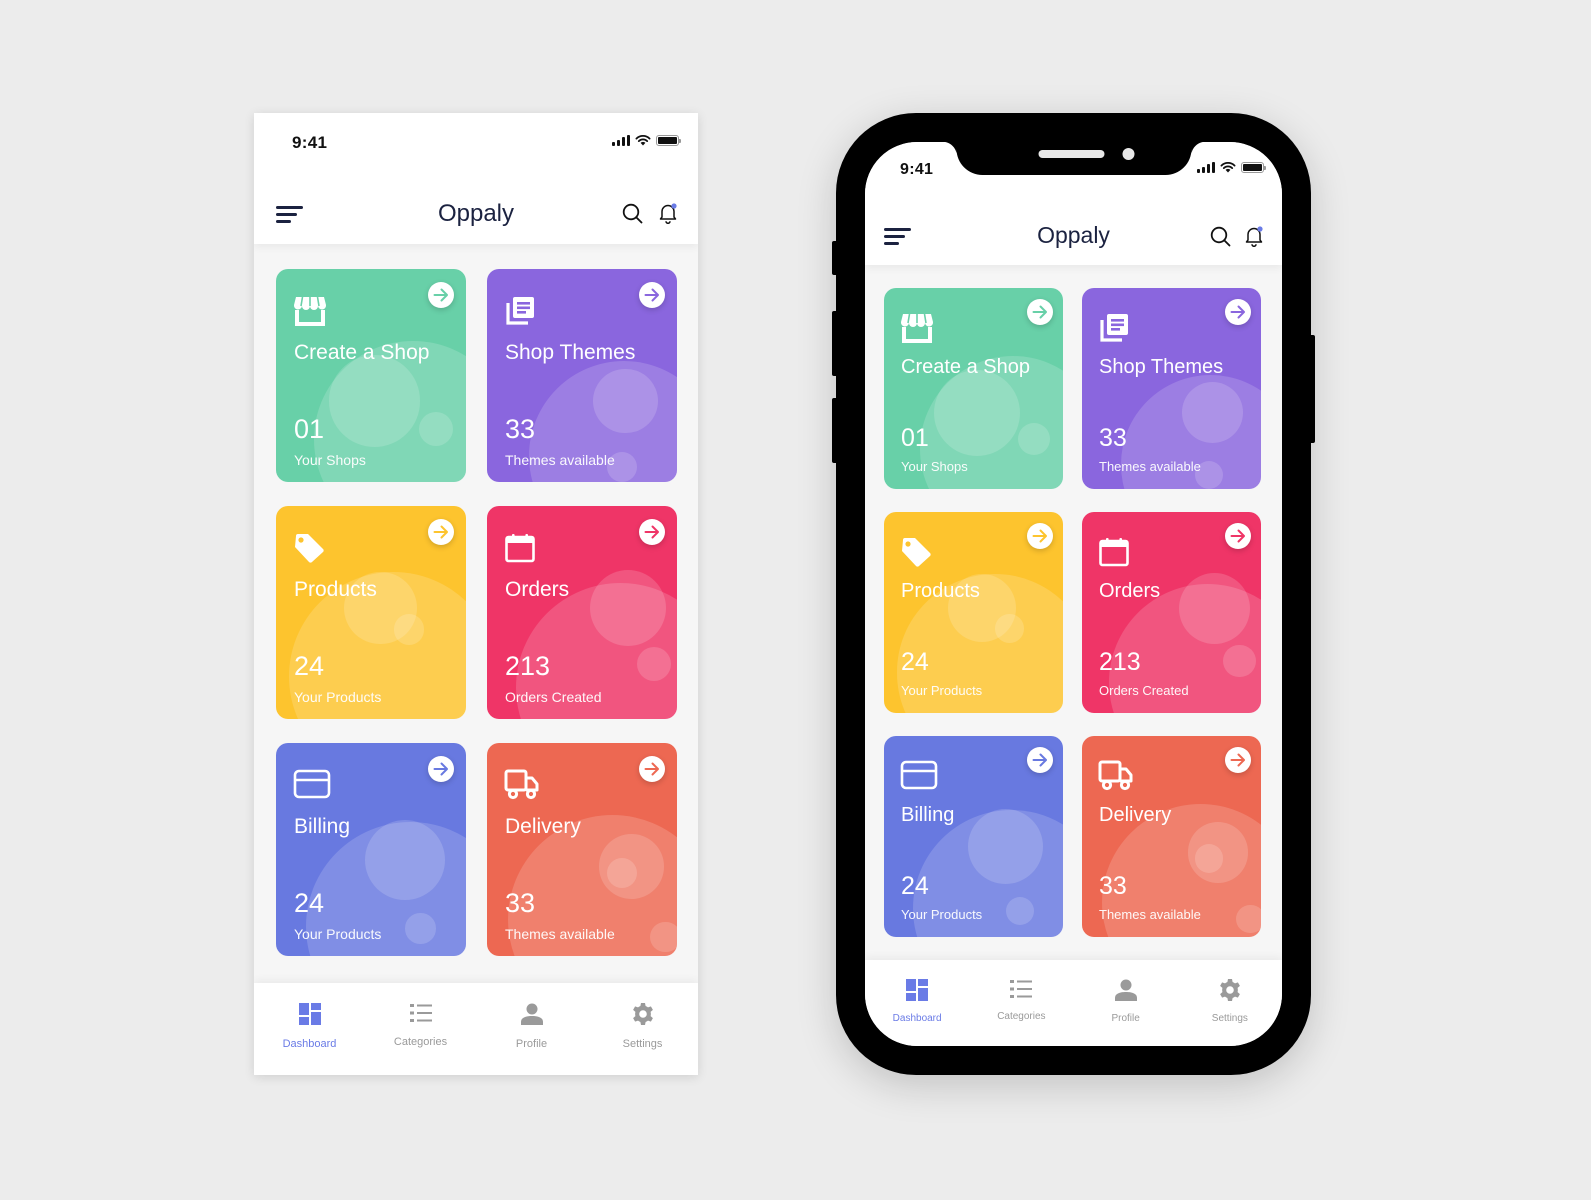 The height and width of the screenshot is (1200, 1591). Describe the element at coordinates (668, 140) in the screenshot. I see `battery-icon` at that location.